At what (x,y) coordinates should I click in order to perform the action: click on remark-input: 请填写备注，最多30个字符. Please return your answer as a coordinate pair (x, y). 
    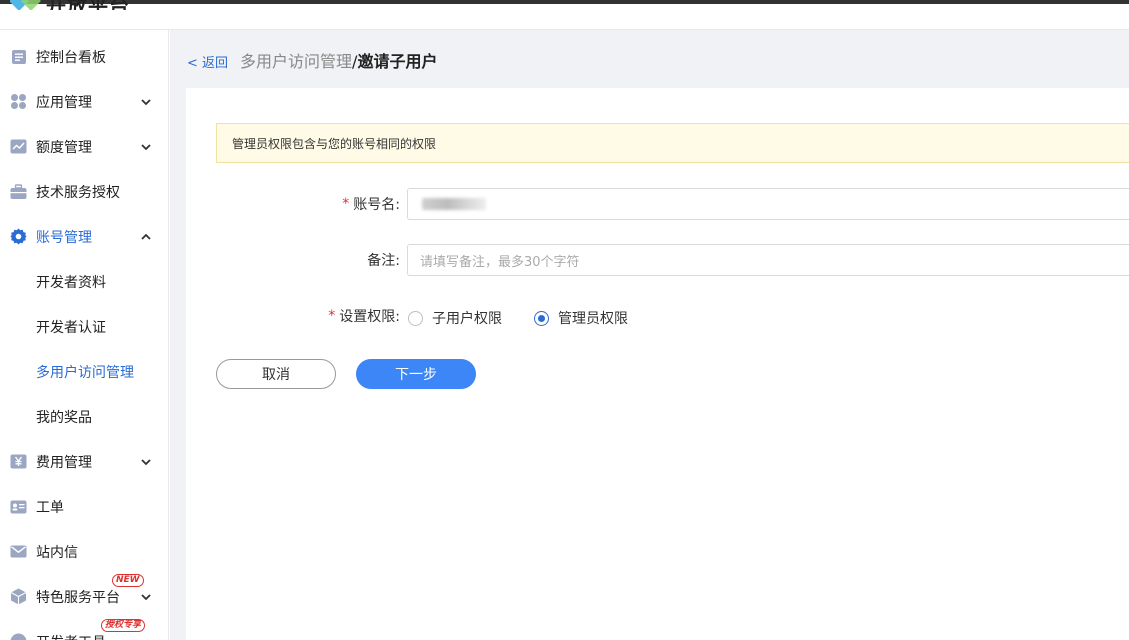
    Looking at the image, I should click on (768, 260).